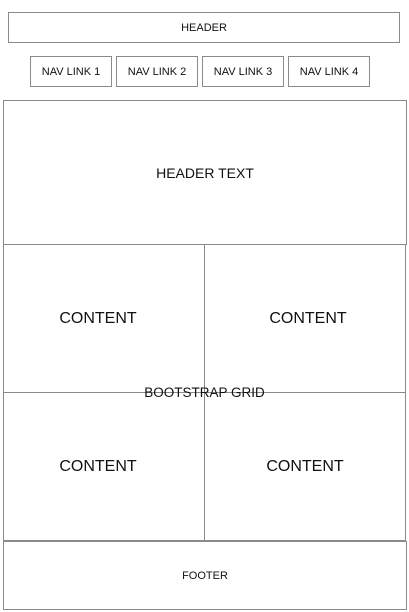 The image size is (409, 612). I want to click on content-cell-2: CONTENT, so click(305, 318).